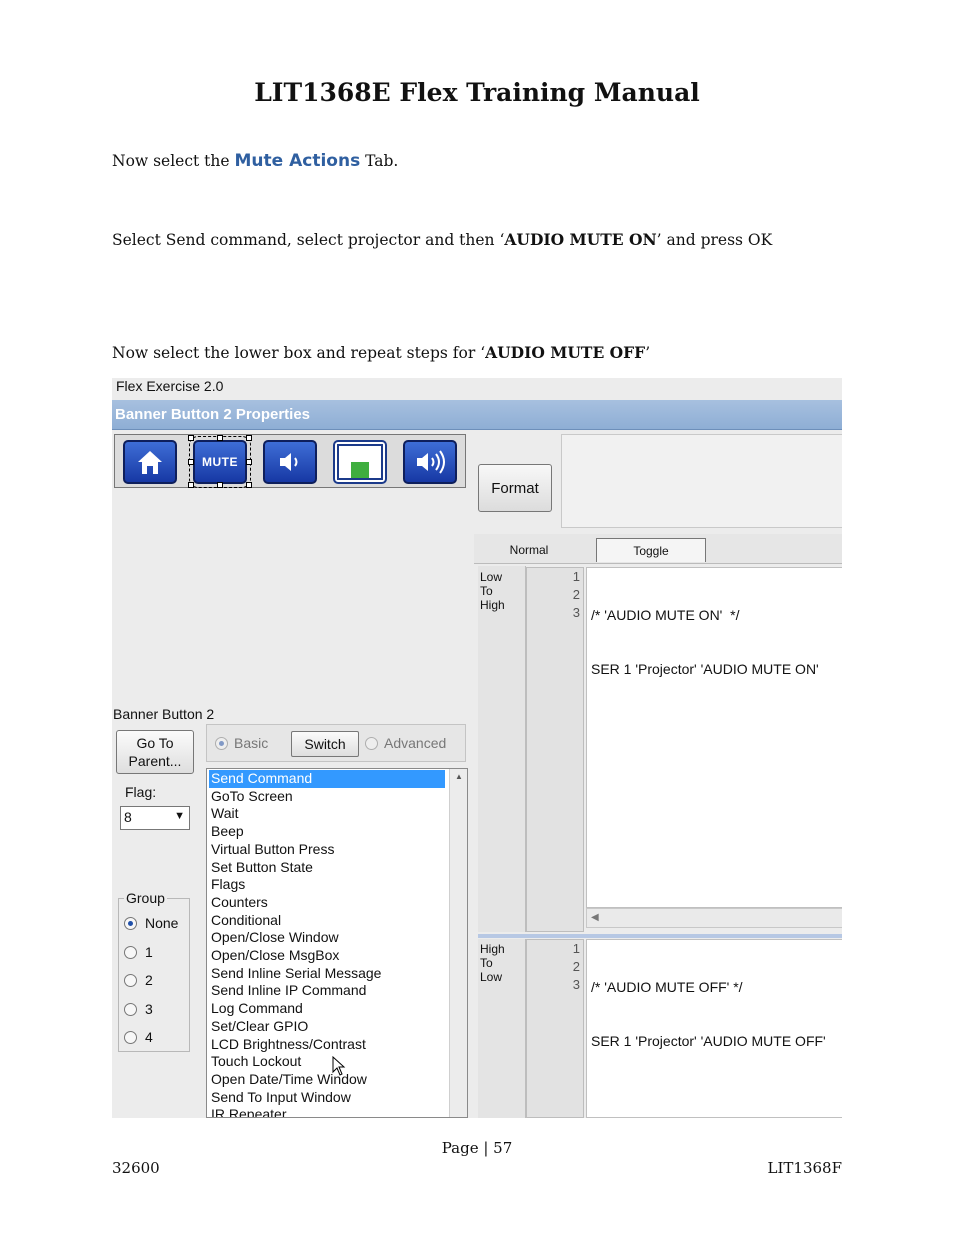 This screenshot has height=1235, width=954. I want to click on mode-selector: Basic Switch Advanced, so click(336, 743).